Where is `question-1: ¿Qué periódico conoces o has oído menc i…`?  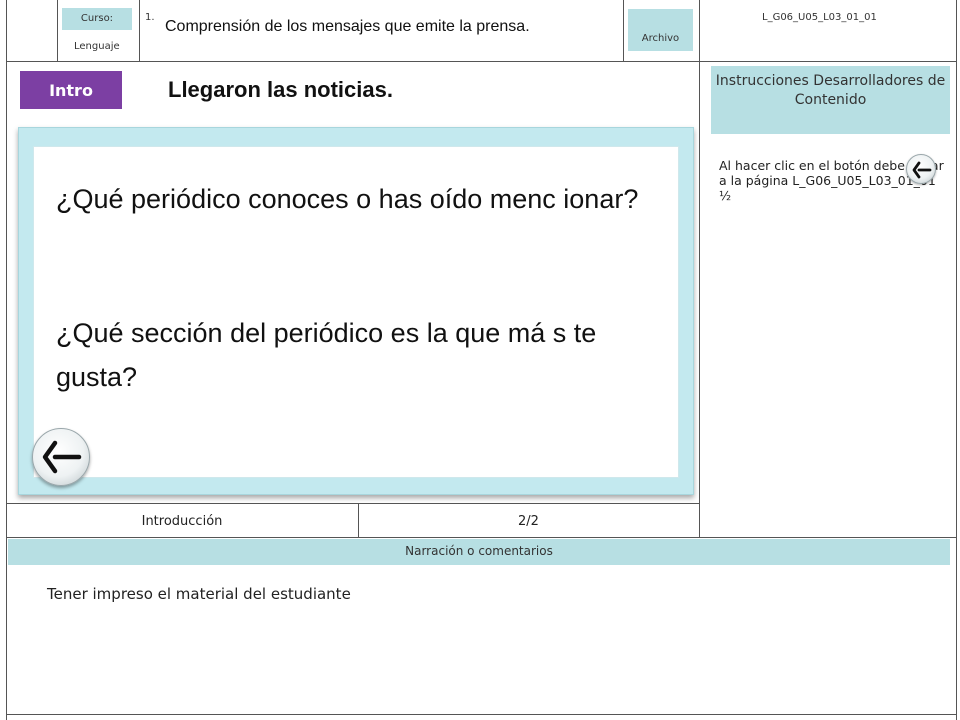
question-1: ¿Qué periódico conoces o has oído menc i… is located at coordinates (347, 199).